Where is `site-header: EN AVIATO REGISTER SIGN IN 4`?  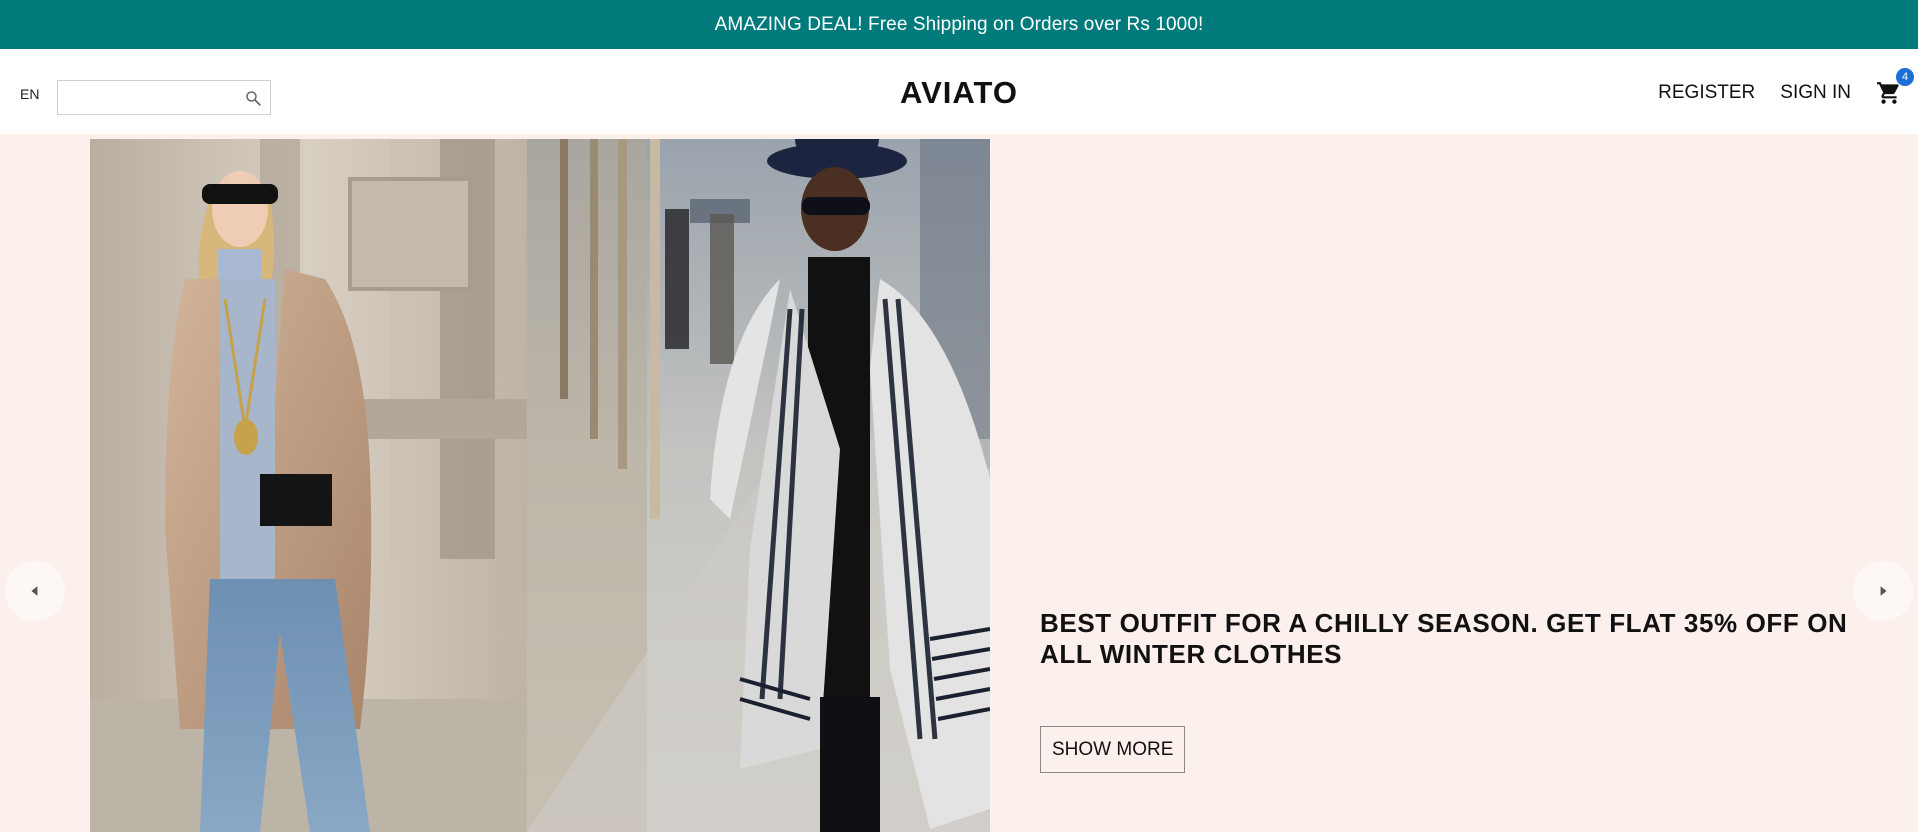
site-header: EN AVIATO REGISTER SIGN IN 4 is located at coordinates (959, 91).